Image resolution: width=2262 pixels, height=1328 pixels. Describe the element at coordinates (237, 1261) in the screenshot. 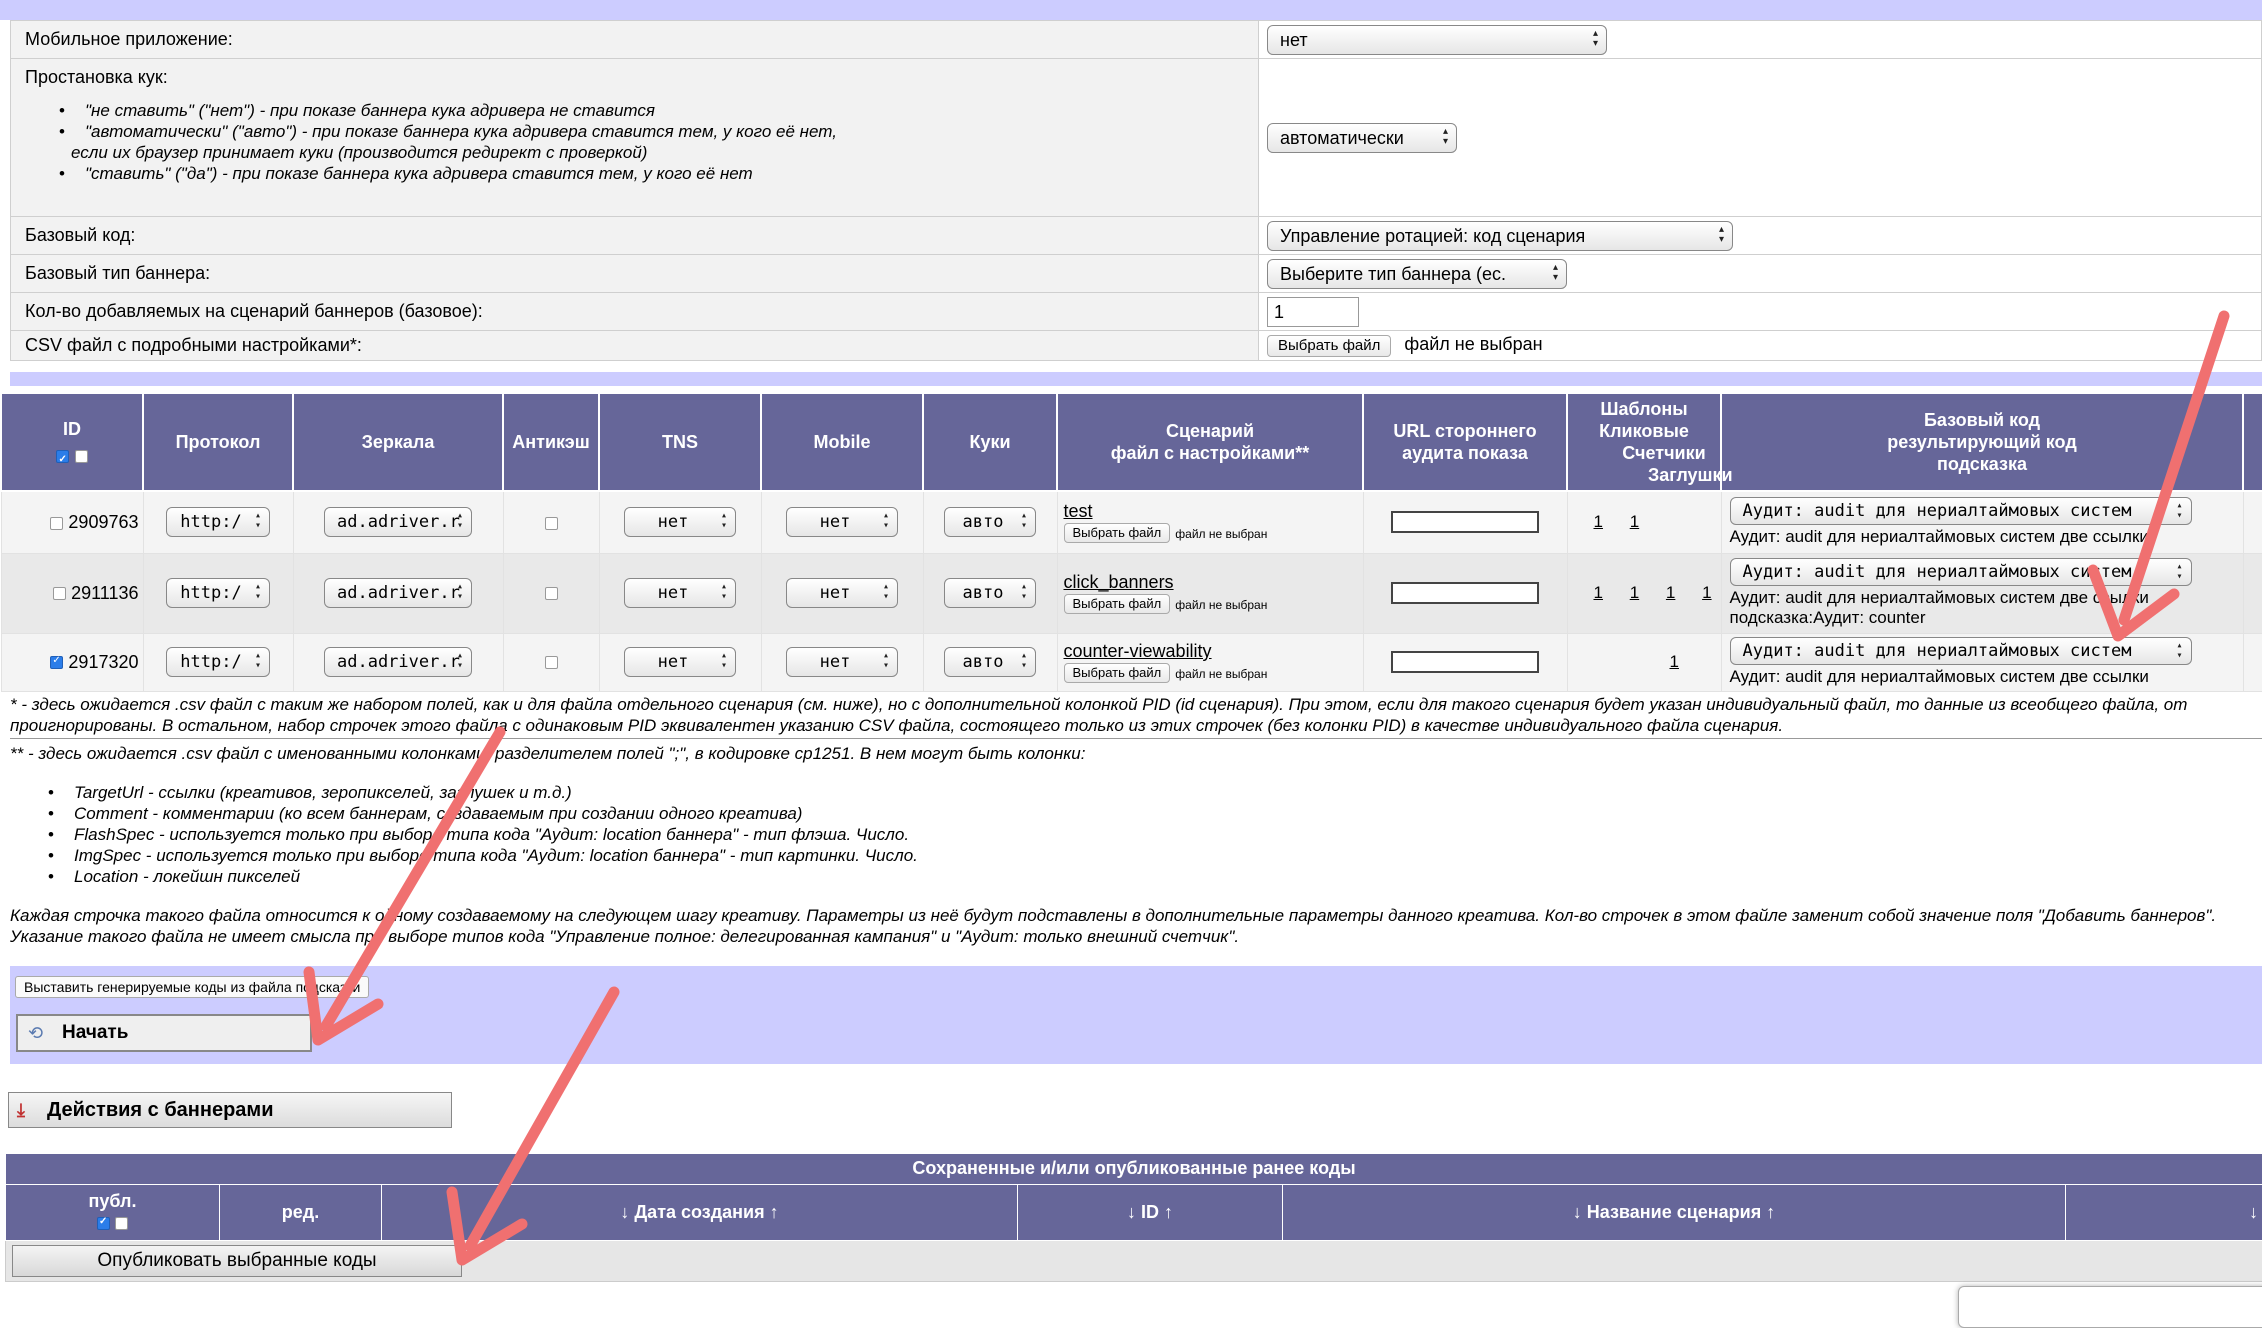

I see `publish-button: Опубликовать выбранные коды` at that location.